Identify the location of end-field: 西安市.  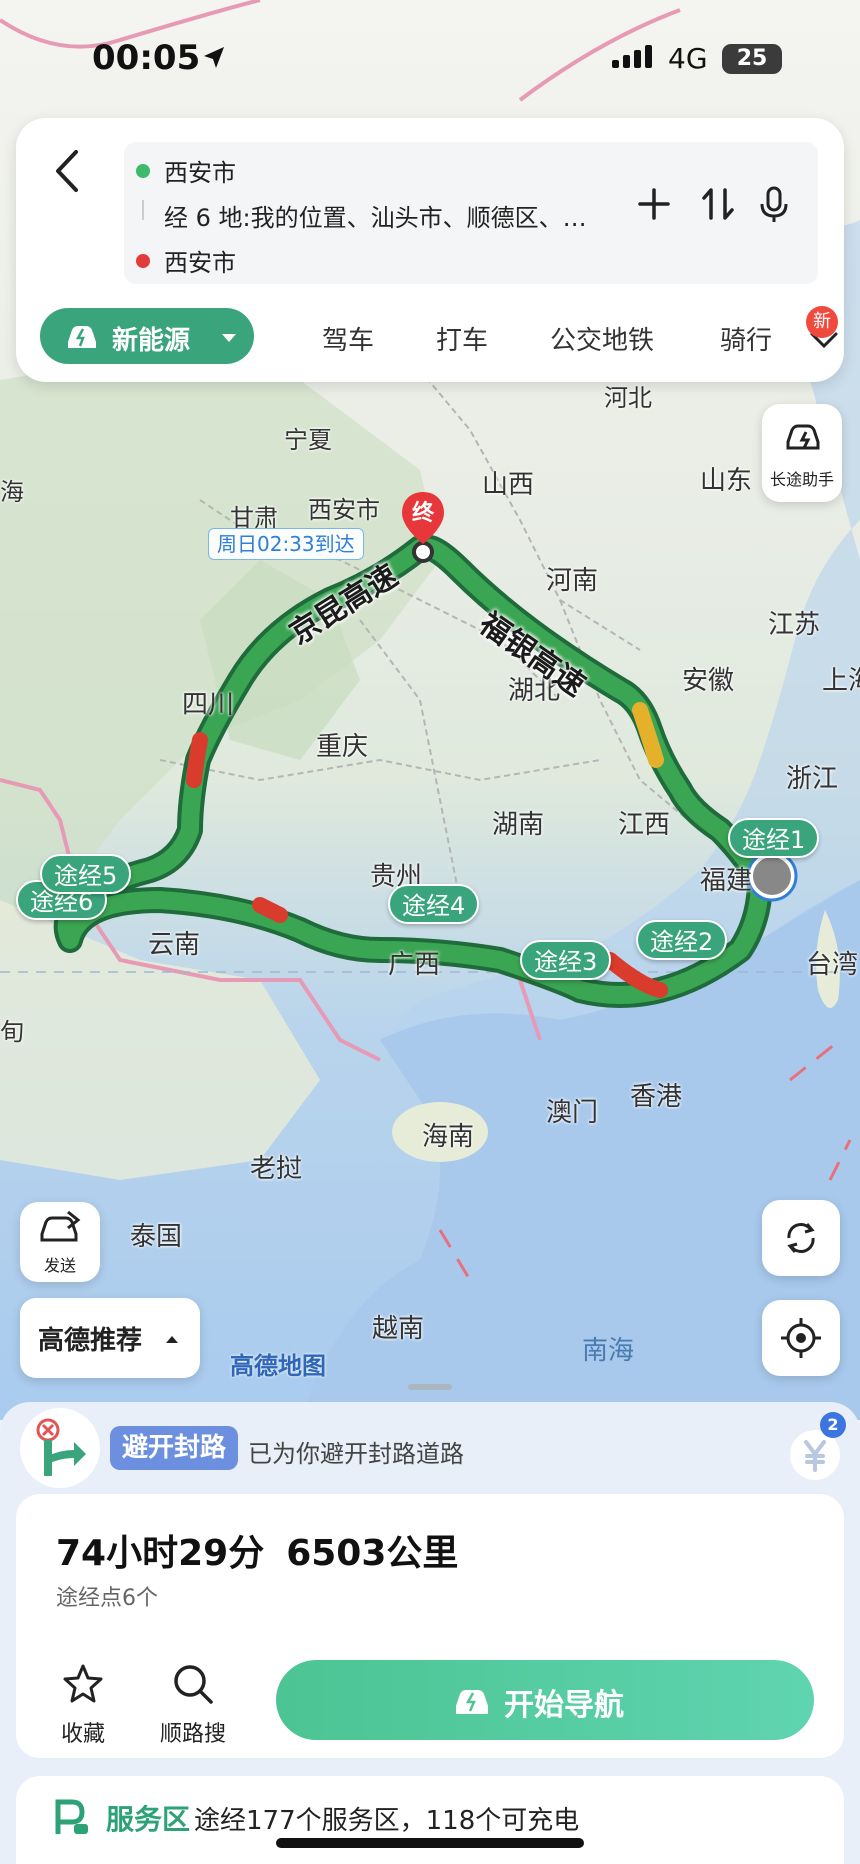
(424, 259).